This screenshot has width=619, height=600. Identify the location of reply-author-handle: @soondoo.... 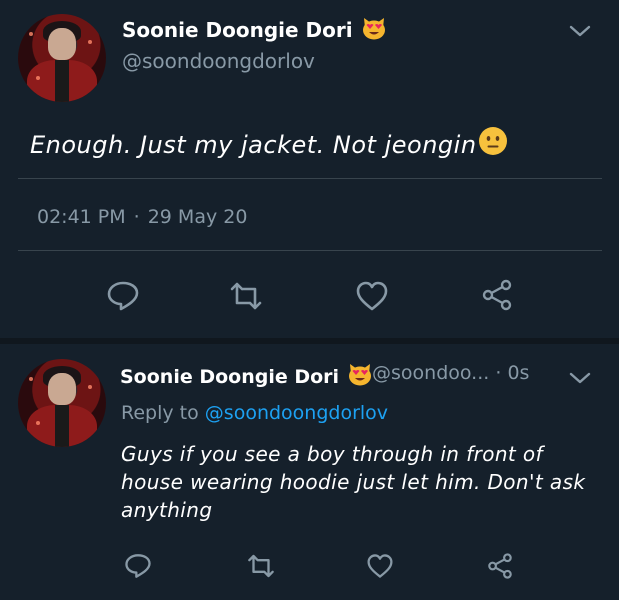
(430, 373).